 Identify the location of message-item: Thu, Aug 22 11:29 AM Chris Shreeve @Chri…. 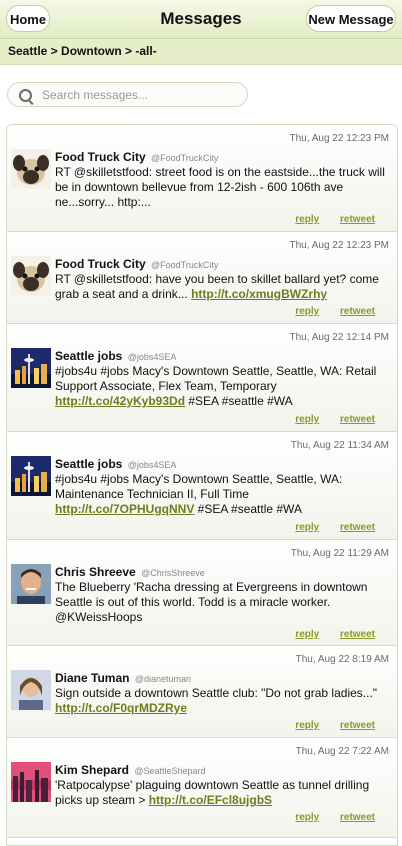
(202, 593).